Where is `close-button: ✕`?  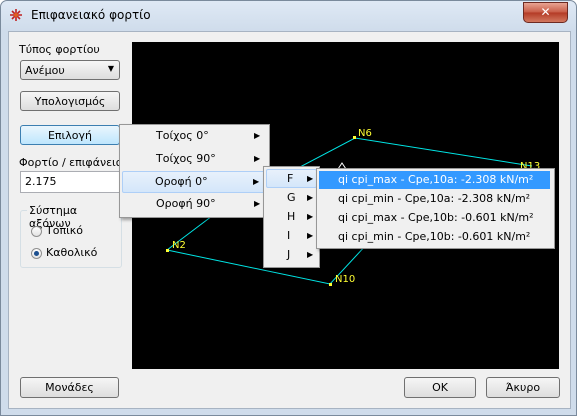
close-button: ✕ is located at coordinates (545, 12).